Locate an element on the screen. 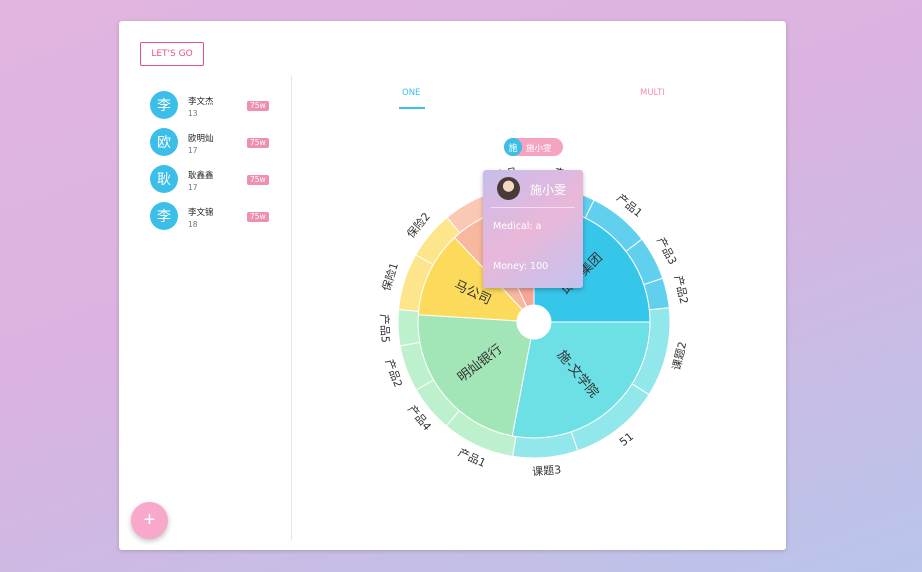 The image size is (922, 572). user-name: 李文锦 is located at coordinates (201, 213).